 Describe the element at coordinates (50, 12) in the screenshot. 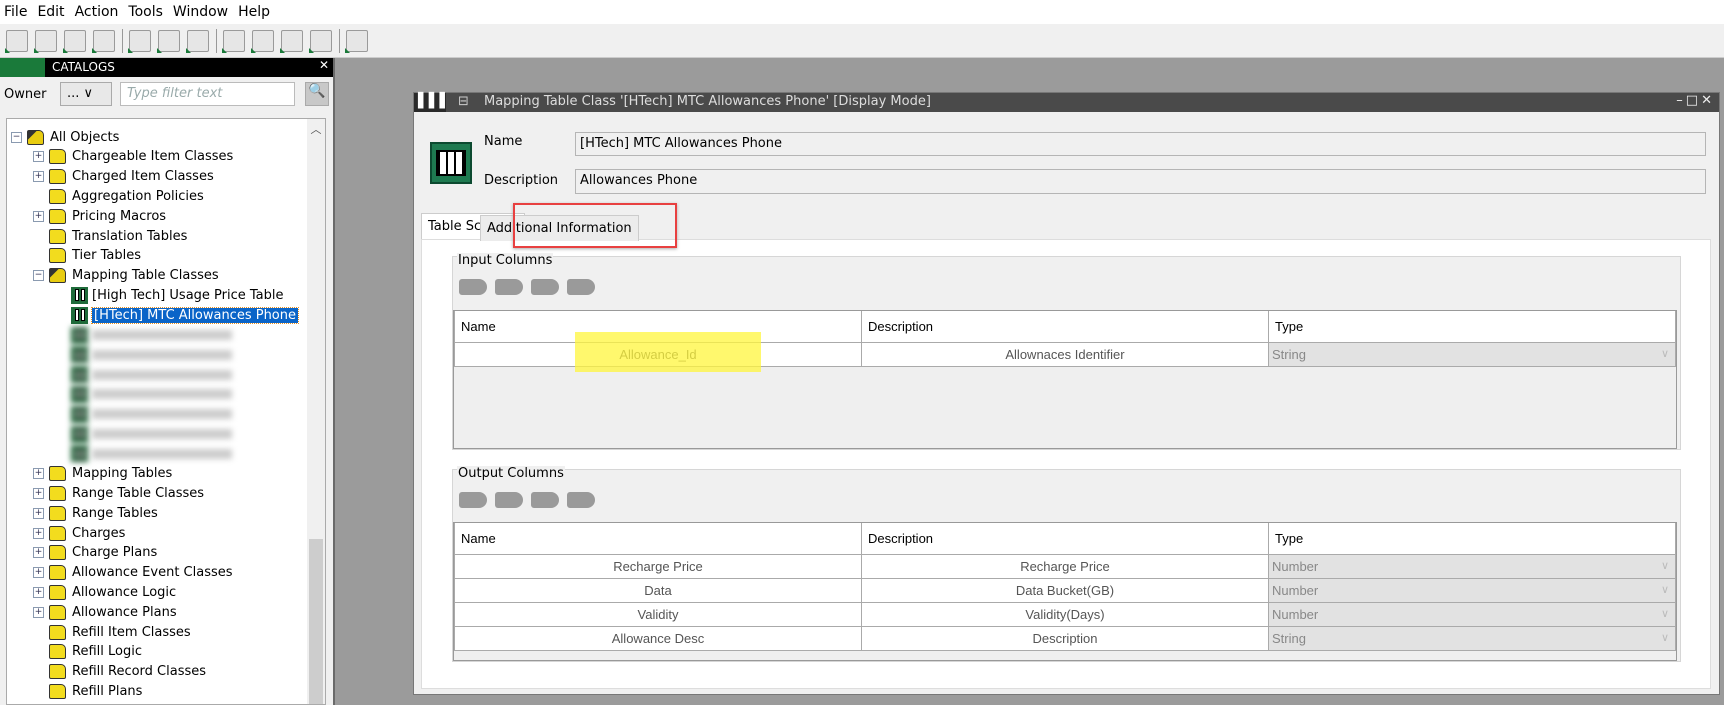

I see `menu-edit: Edit` at that location.